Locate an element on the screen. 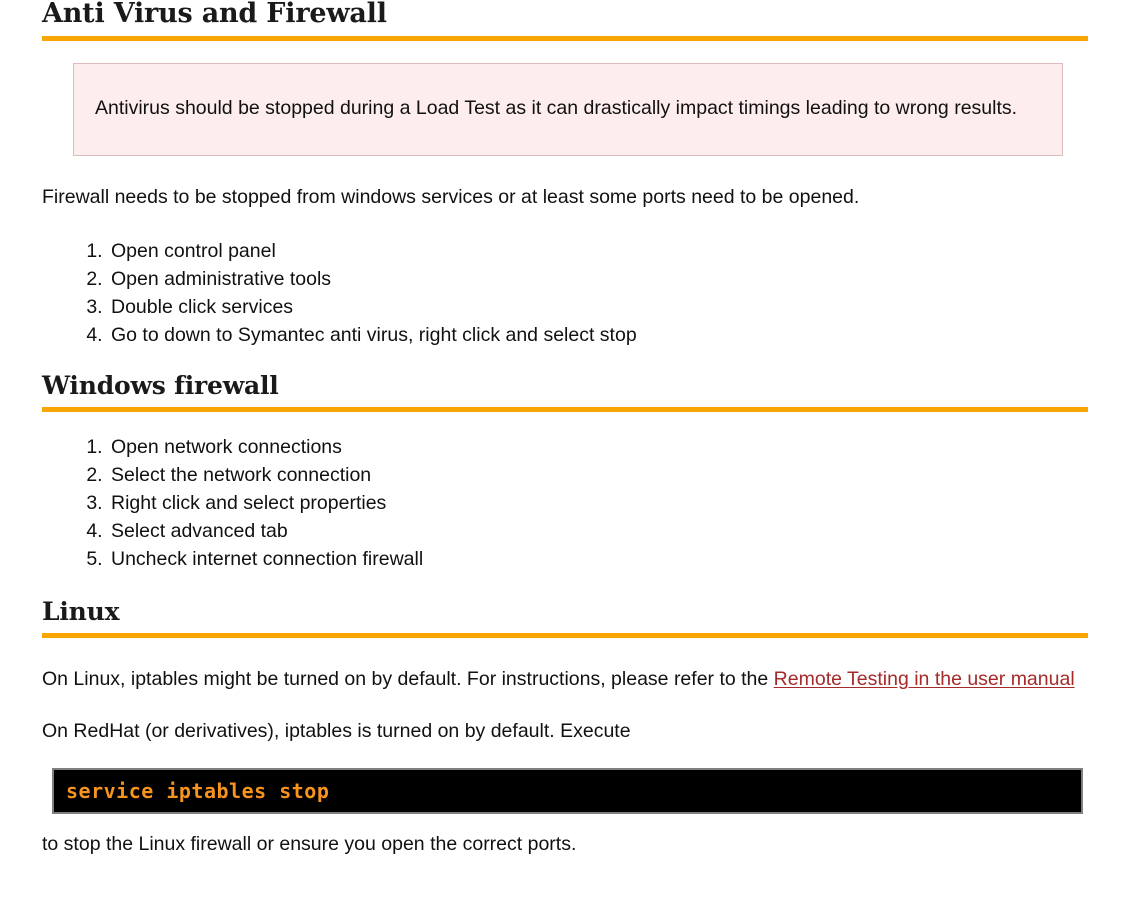 The width and height of the screenshot is (1138, 913). list-item: Open network connections is located at coordinates (598, 447).